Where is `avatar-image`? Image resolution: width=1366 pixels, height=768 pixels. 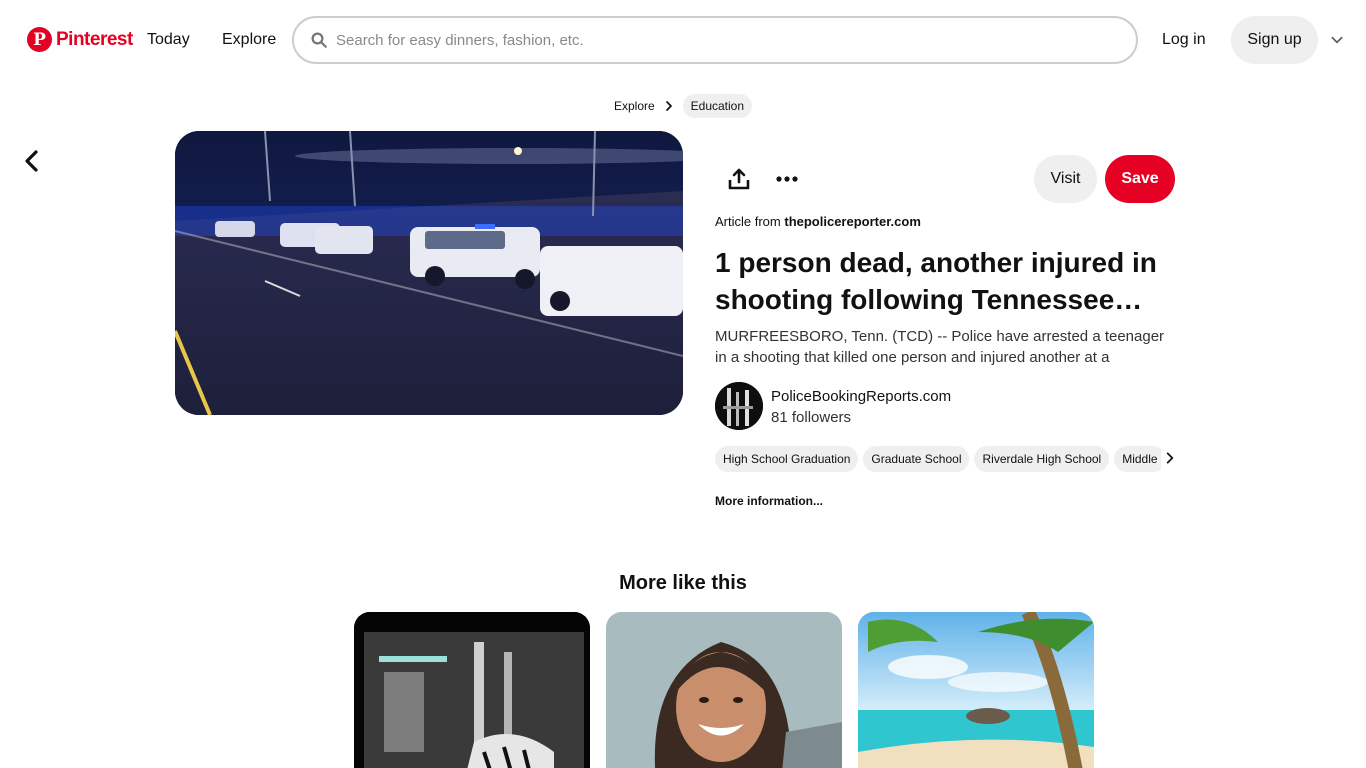
avatar-image is located at coordinates (739, 406).